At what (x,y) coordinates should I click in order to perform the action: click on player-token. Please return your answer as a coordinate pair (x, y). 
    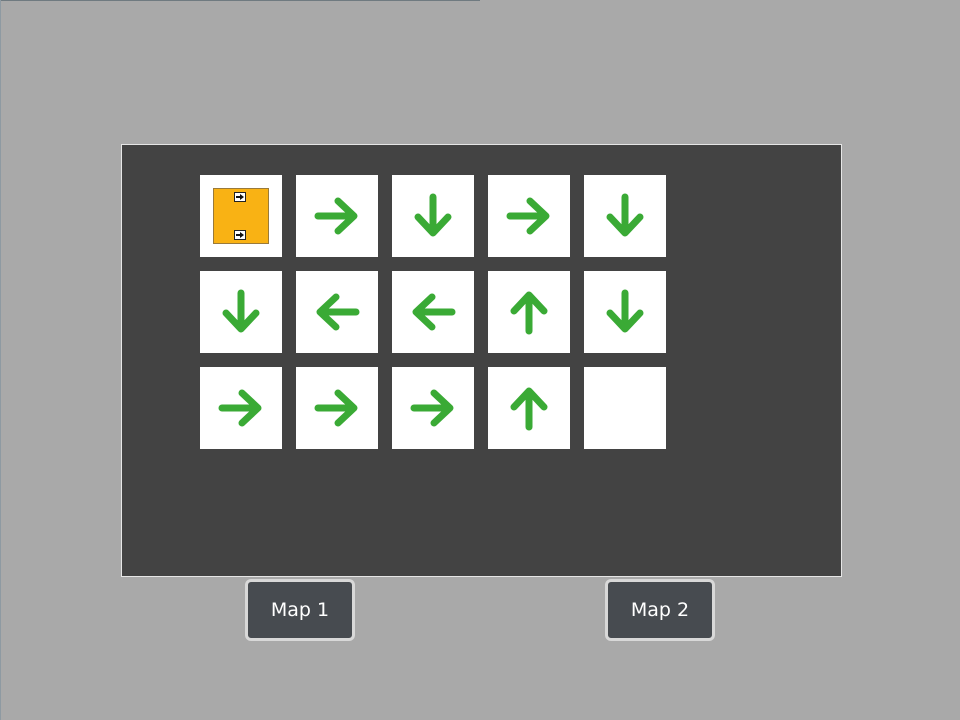
    Looking at the image, I should click on (241, 216).